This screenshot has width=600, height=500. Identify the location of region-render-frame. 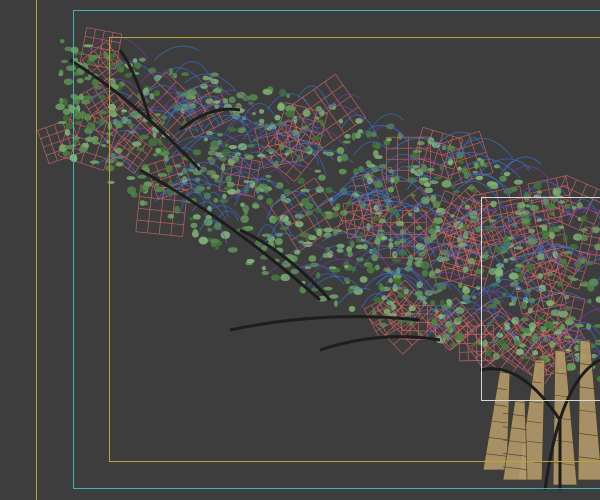
(540, 299).